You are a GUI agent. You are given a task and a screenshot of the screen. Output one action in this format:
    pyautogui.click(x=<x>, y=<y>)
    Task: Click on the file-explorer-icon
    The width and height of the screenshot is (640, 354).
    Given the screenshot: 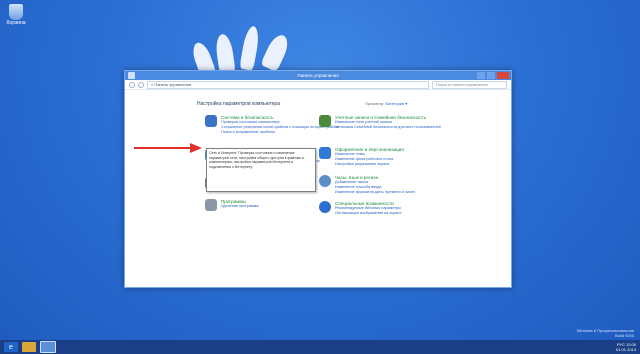 What is the action you would take?
    pyautogui.click(x=29, y=347)
    